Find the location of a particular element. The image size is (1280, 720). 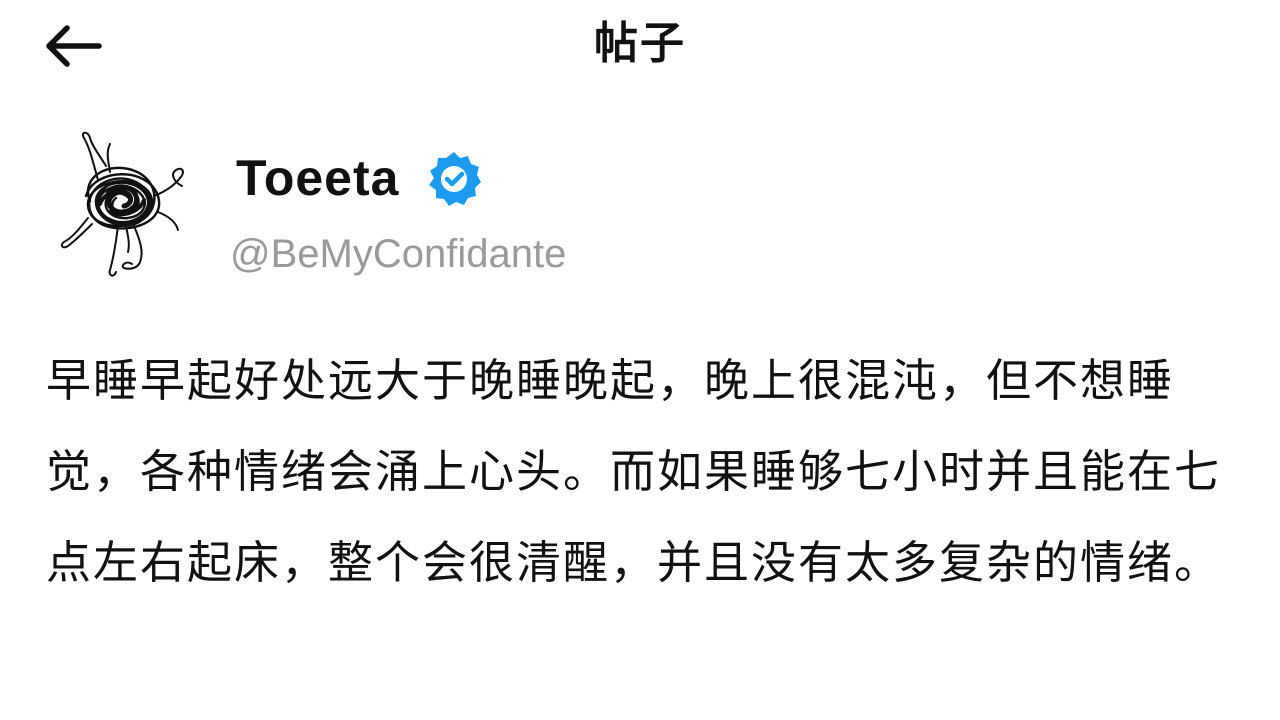

author-display-name: Toeeta is located at coordinates (318, 178).